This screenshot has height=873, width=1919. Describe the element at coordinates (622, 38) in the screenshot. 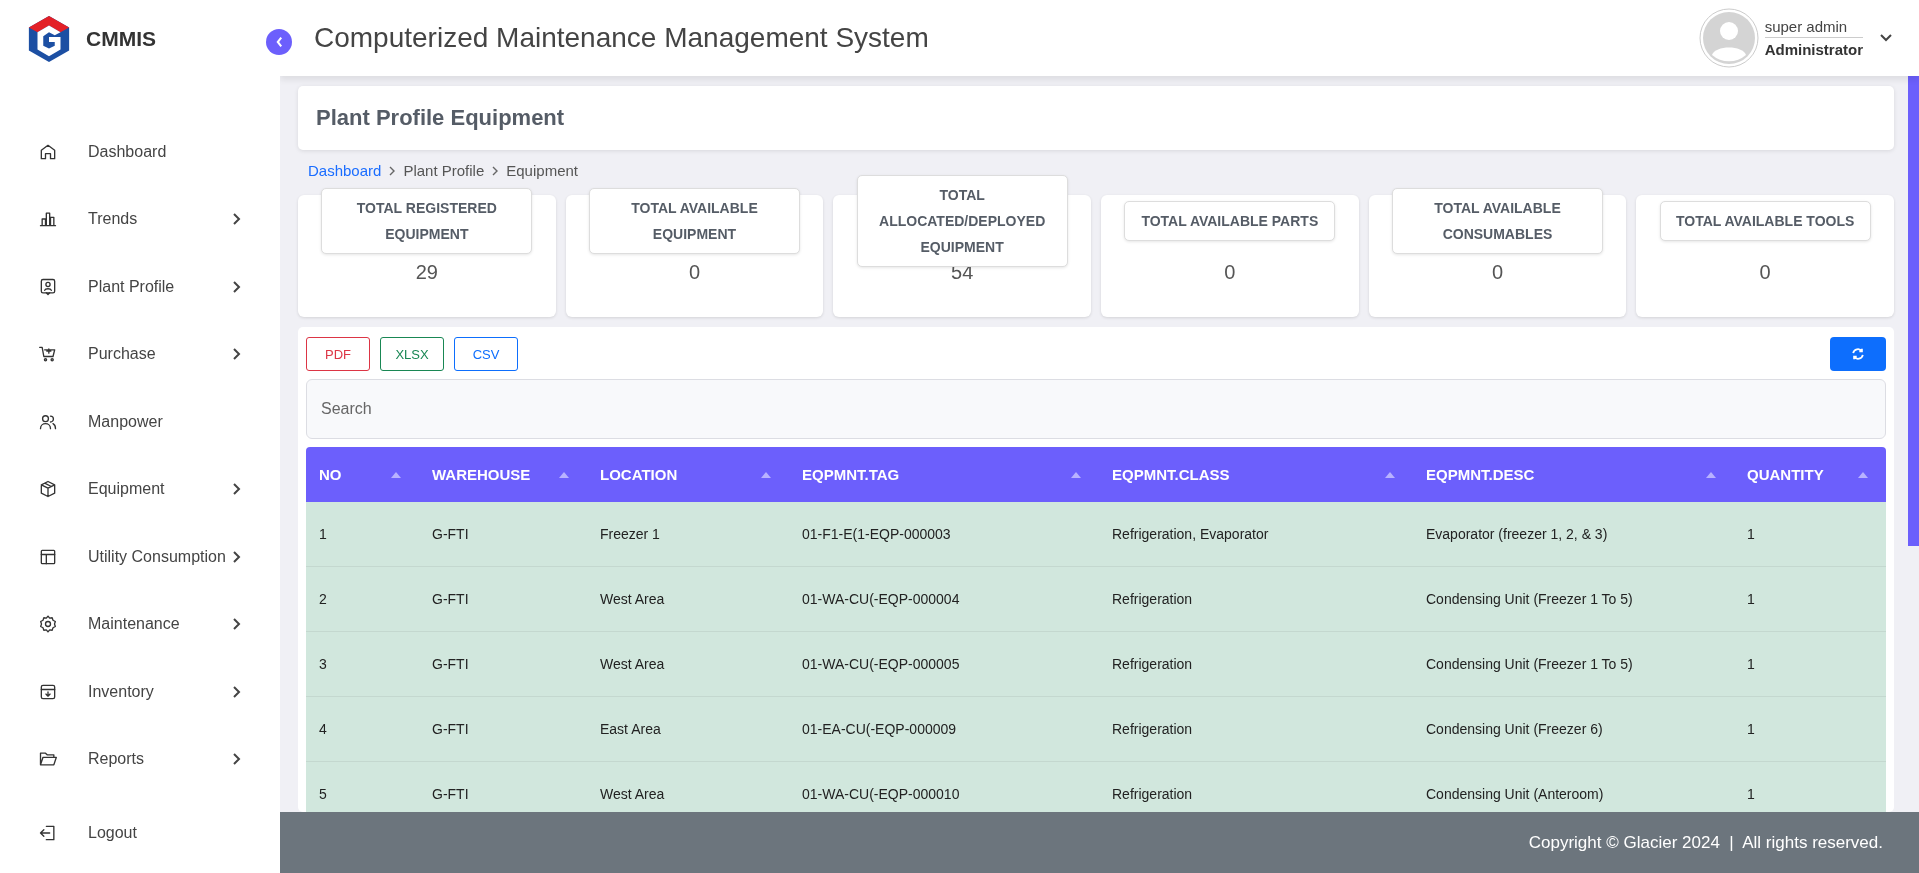

I see `app-title: Computerized Maintenance Management System` at that location.